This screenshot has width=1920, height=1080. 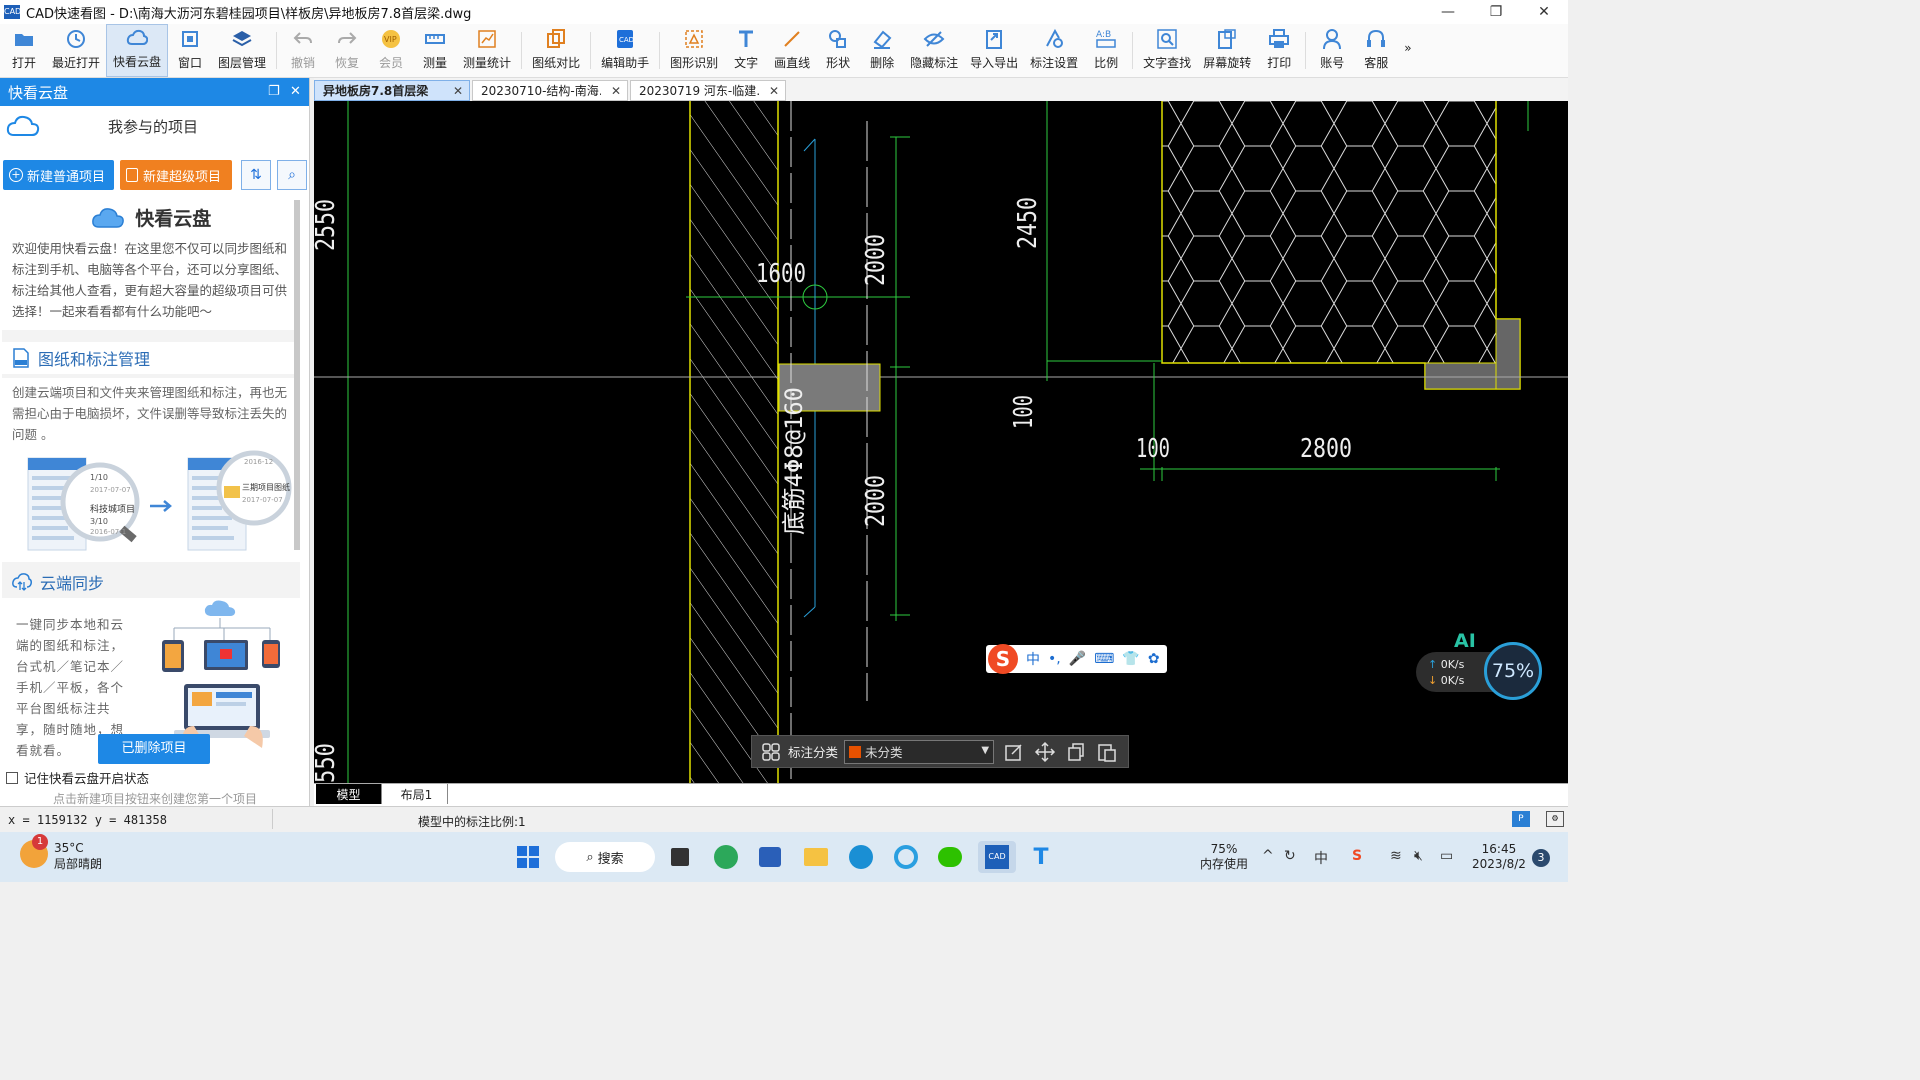 What do you see at coordinates (816, 857) in the screenshot?
I see `file-explorer-icon` at bounding box center [816, 857].